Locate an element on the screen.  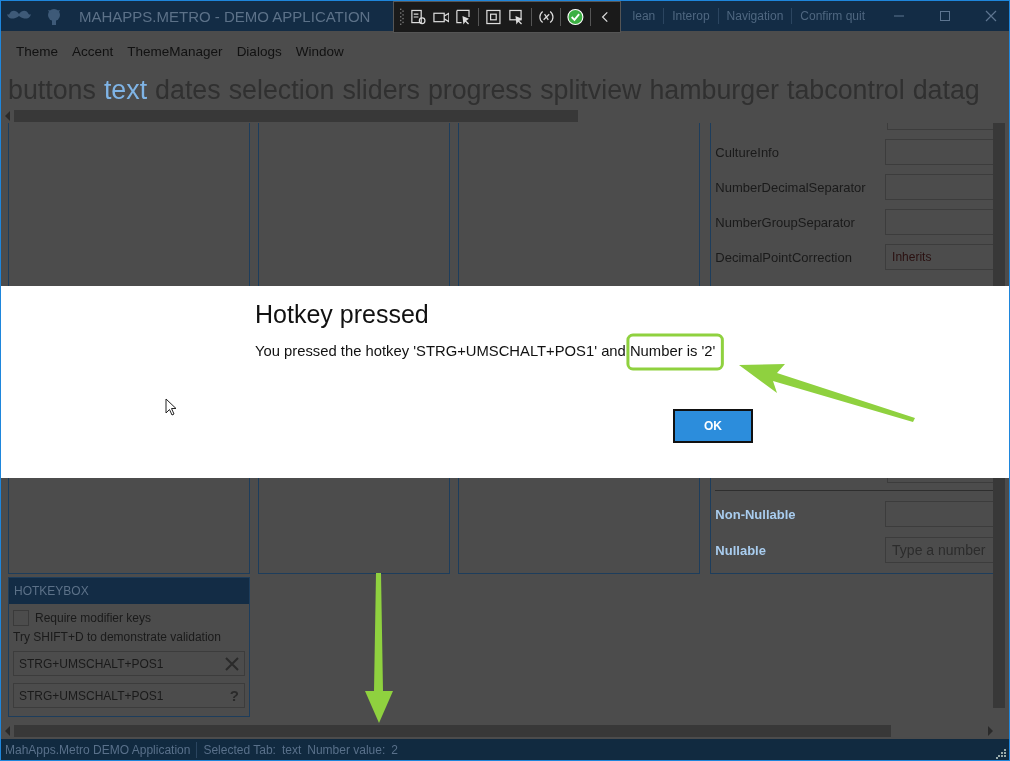
status-text: Number value: is located at coordinates (346, 749).